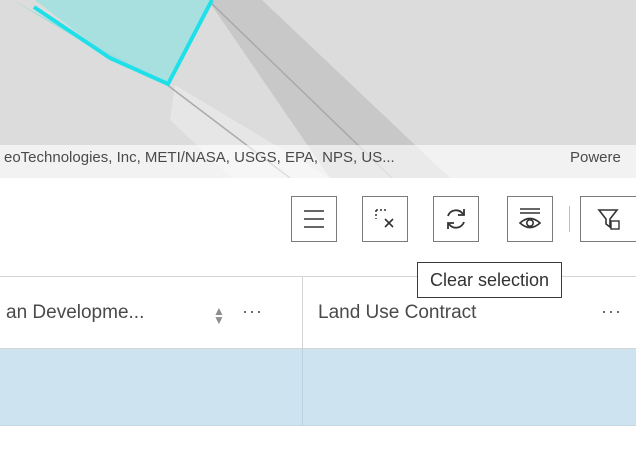  What do you see at coordinates (123, 42) in the screenshot?
I see `parcel-fill` at bounding box center [123, 42].